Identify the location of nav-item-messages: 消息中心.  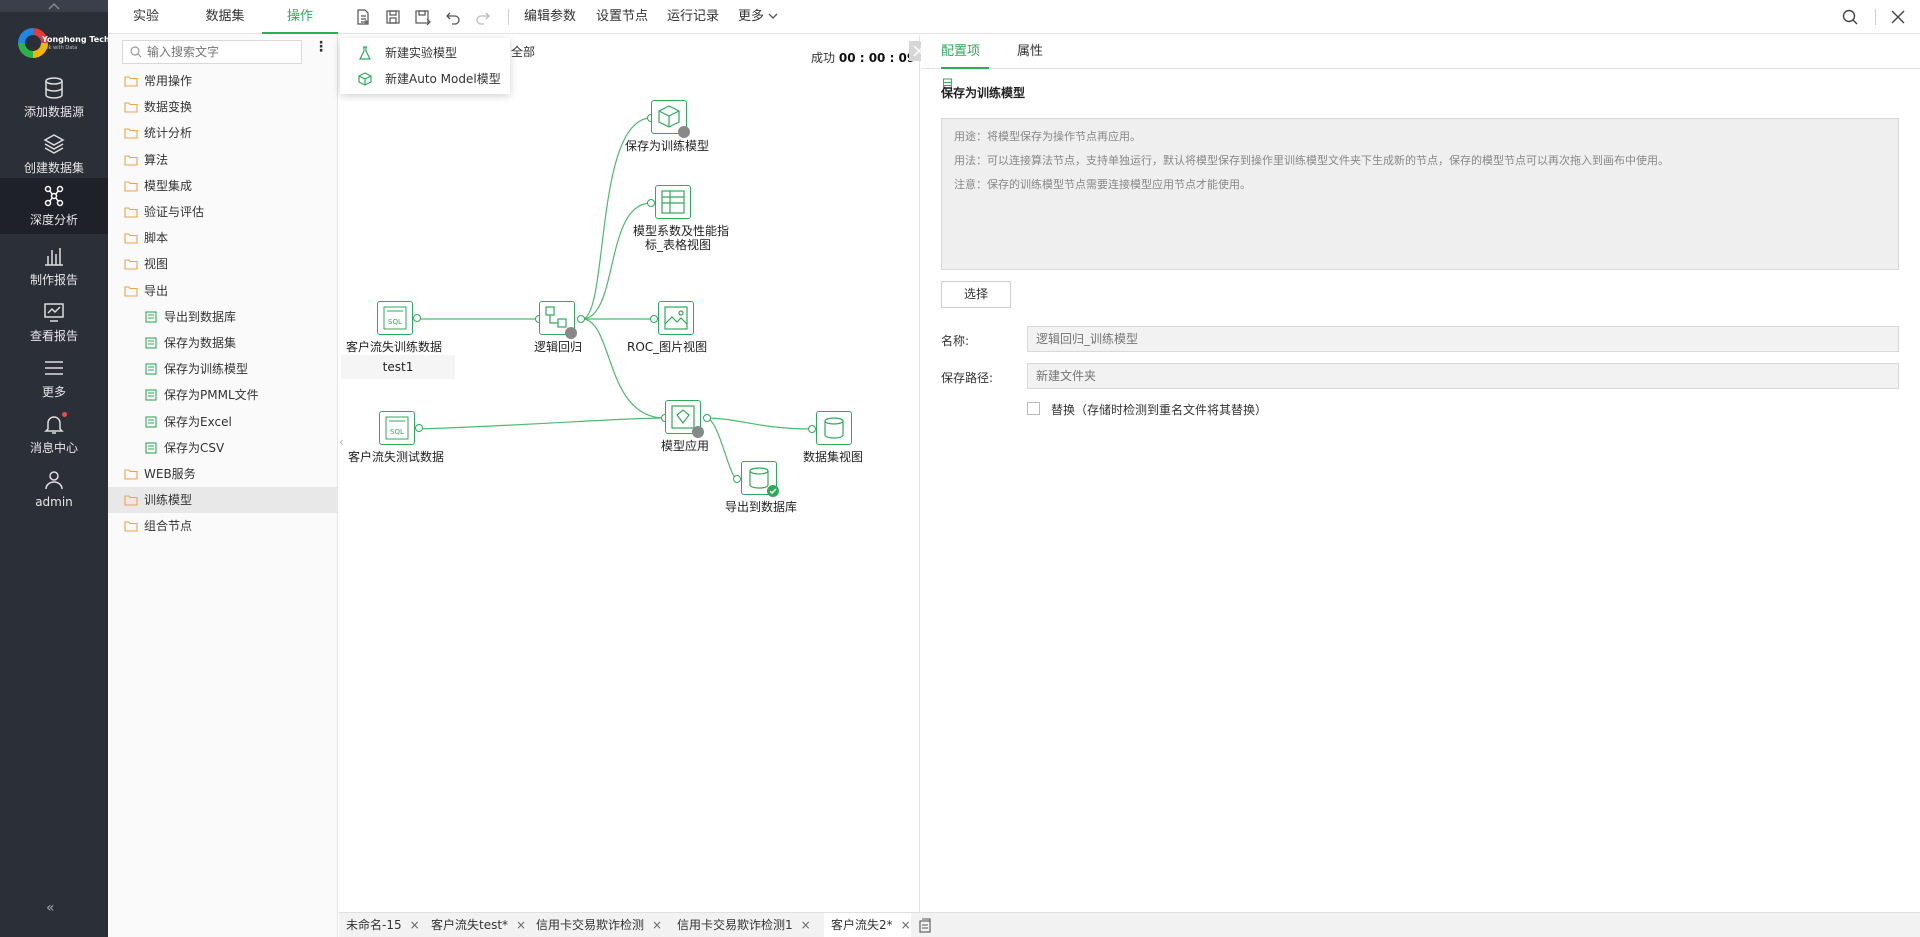
(54, 434).